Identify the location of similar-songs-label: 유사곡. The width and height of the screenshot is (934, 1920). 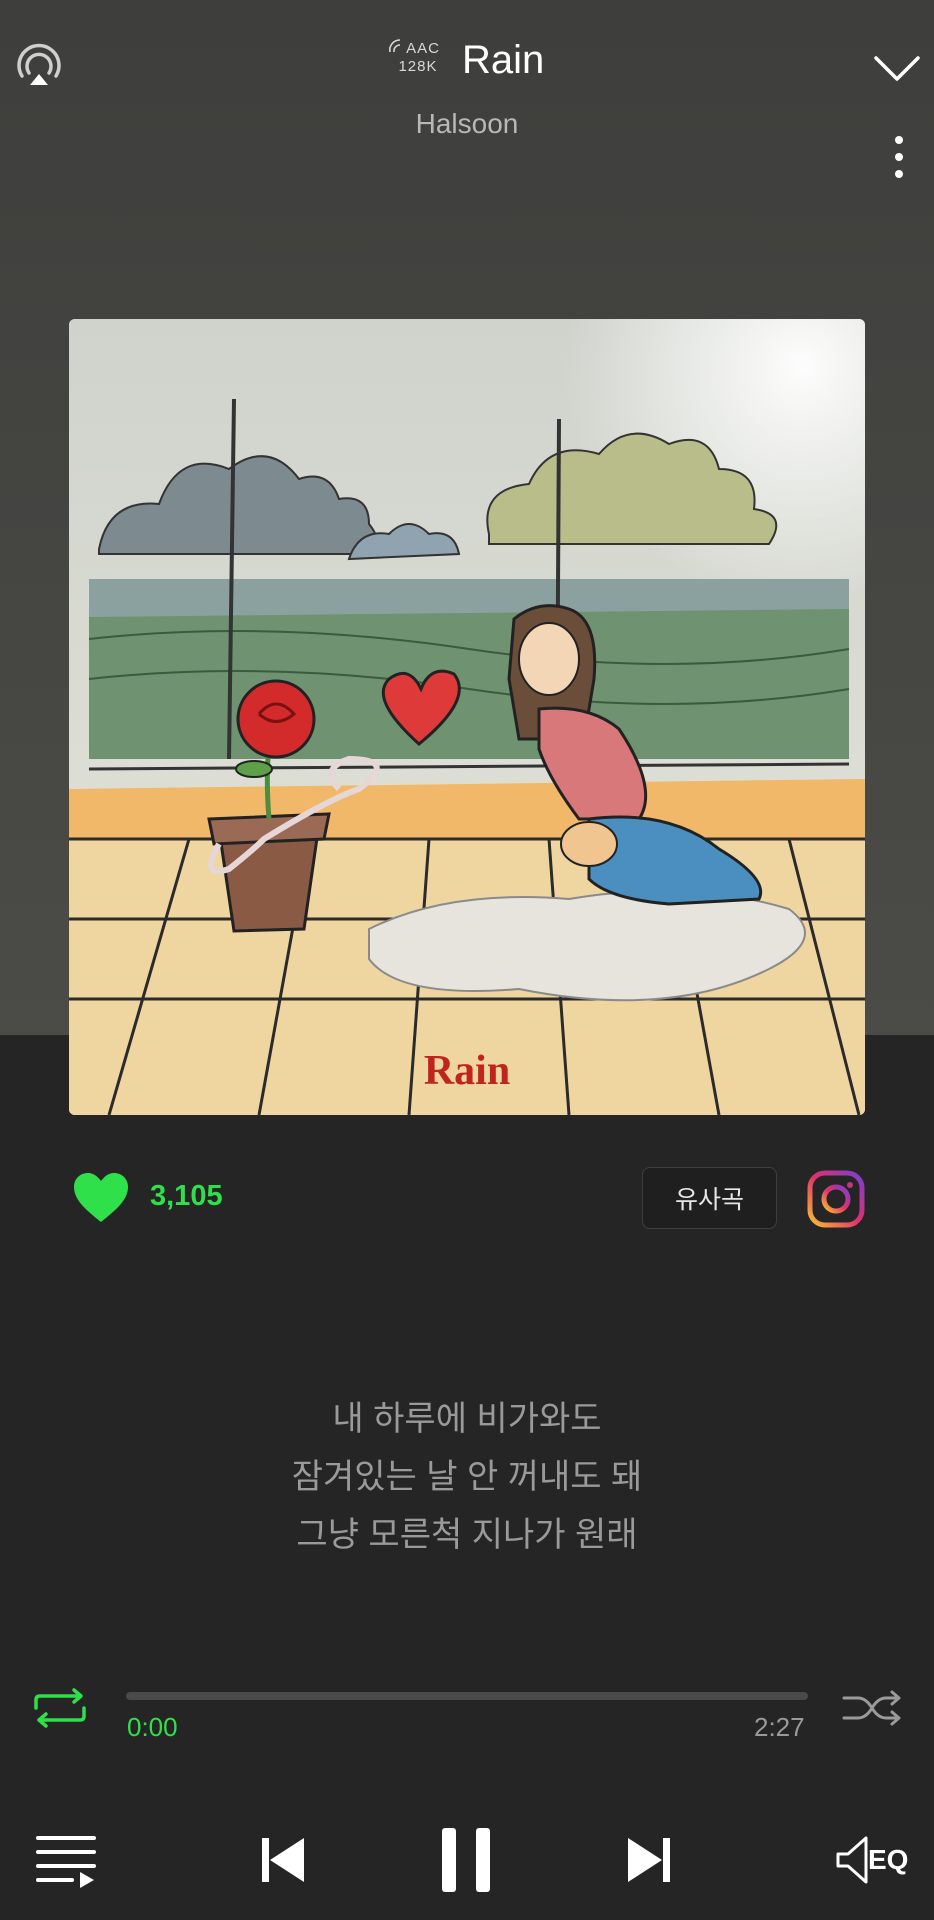
(709, 1200).